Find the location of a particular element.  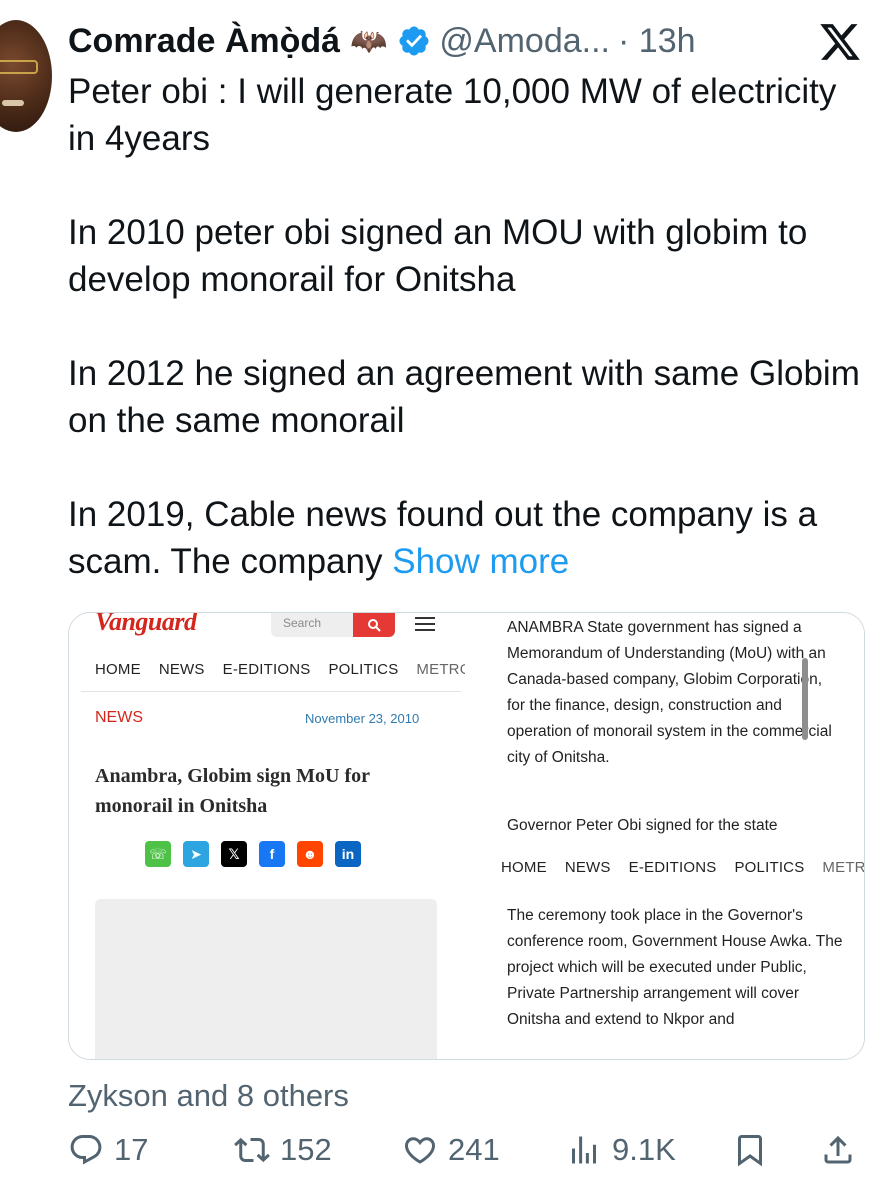

tweet-header: Comrade Àmọ̀dá 🦇 @Amoda... · 13h is located at coordinates (382, 41).